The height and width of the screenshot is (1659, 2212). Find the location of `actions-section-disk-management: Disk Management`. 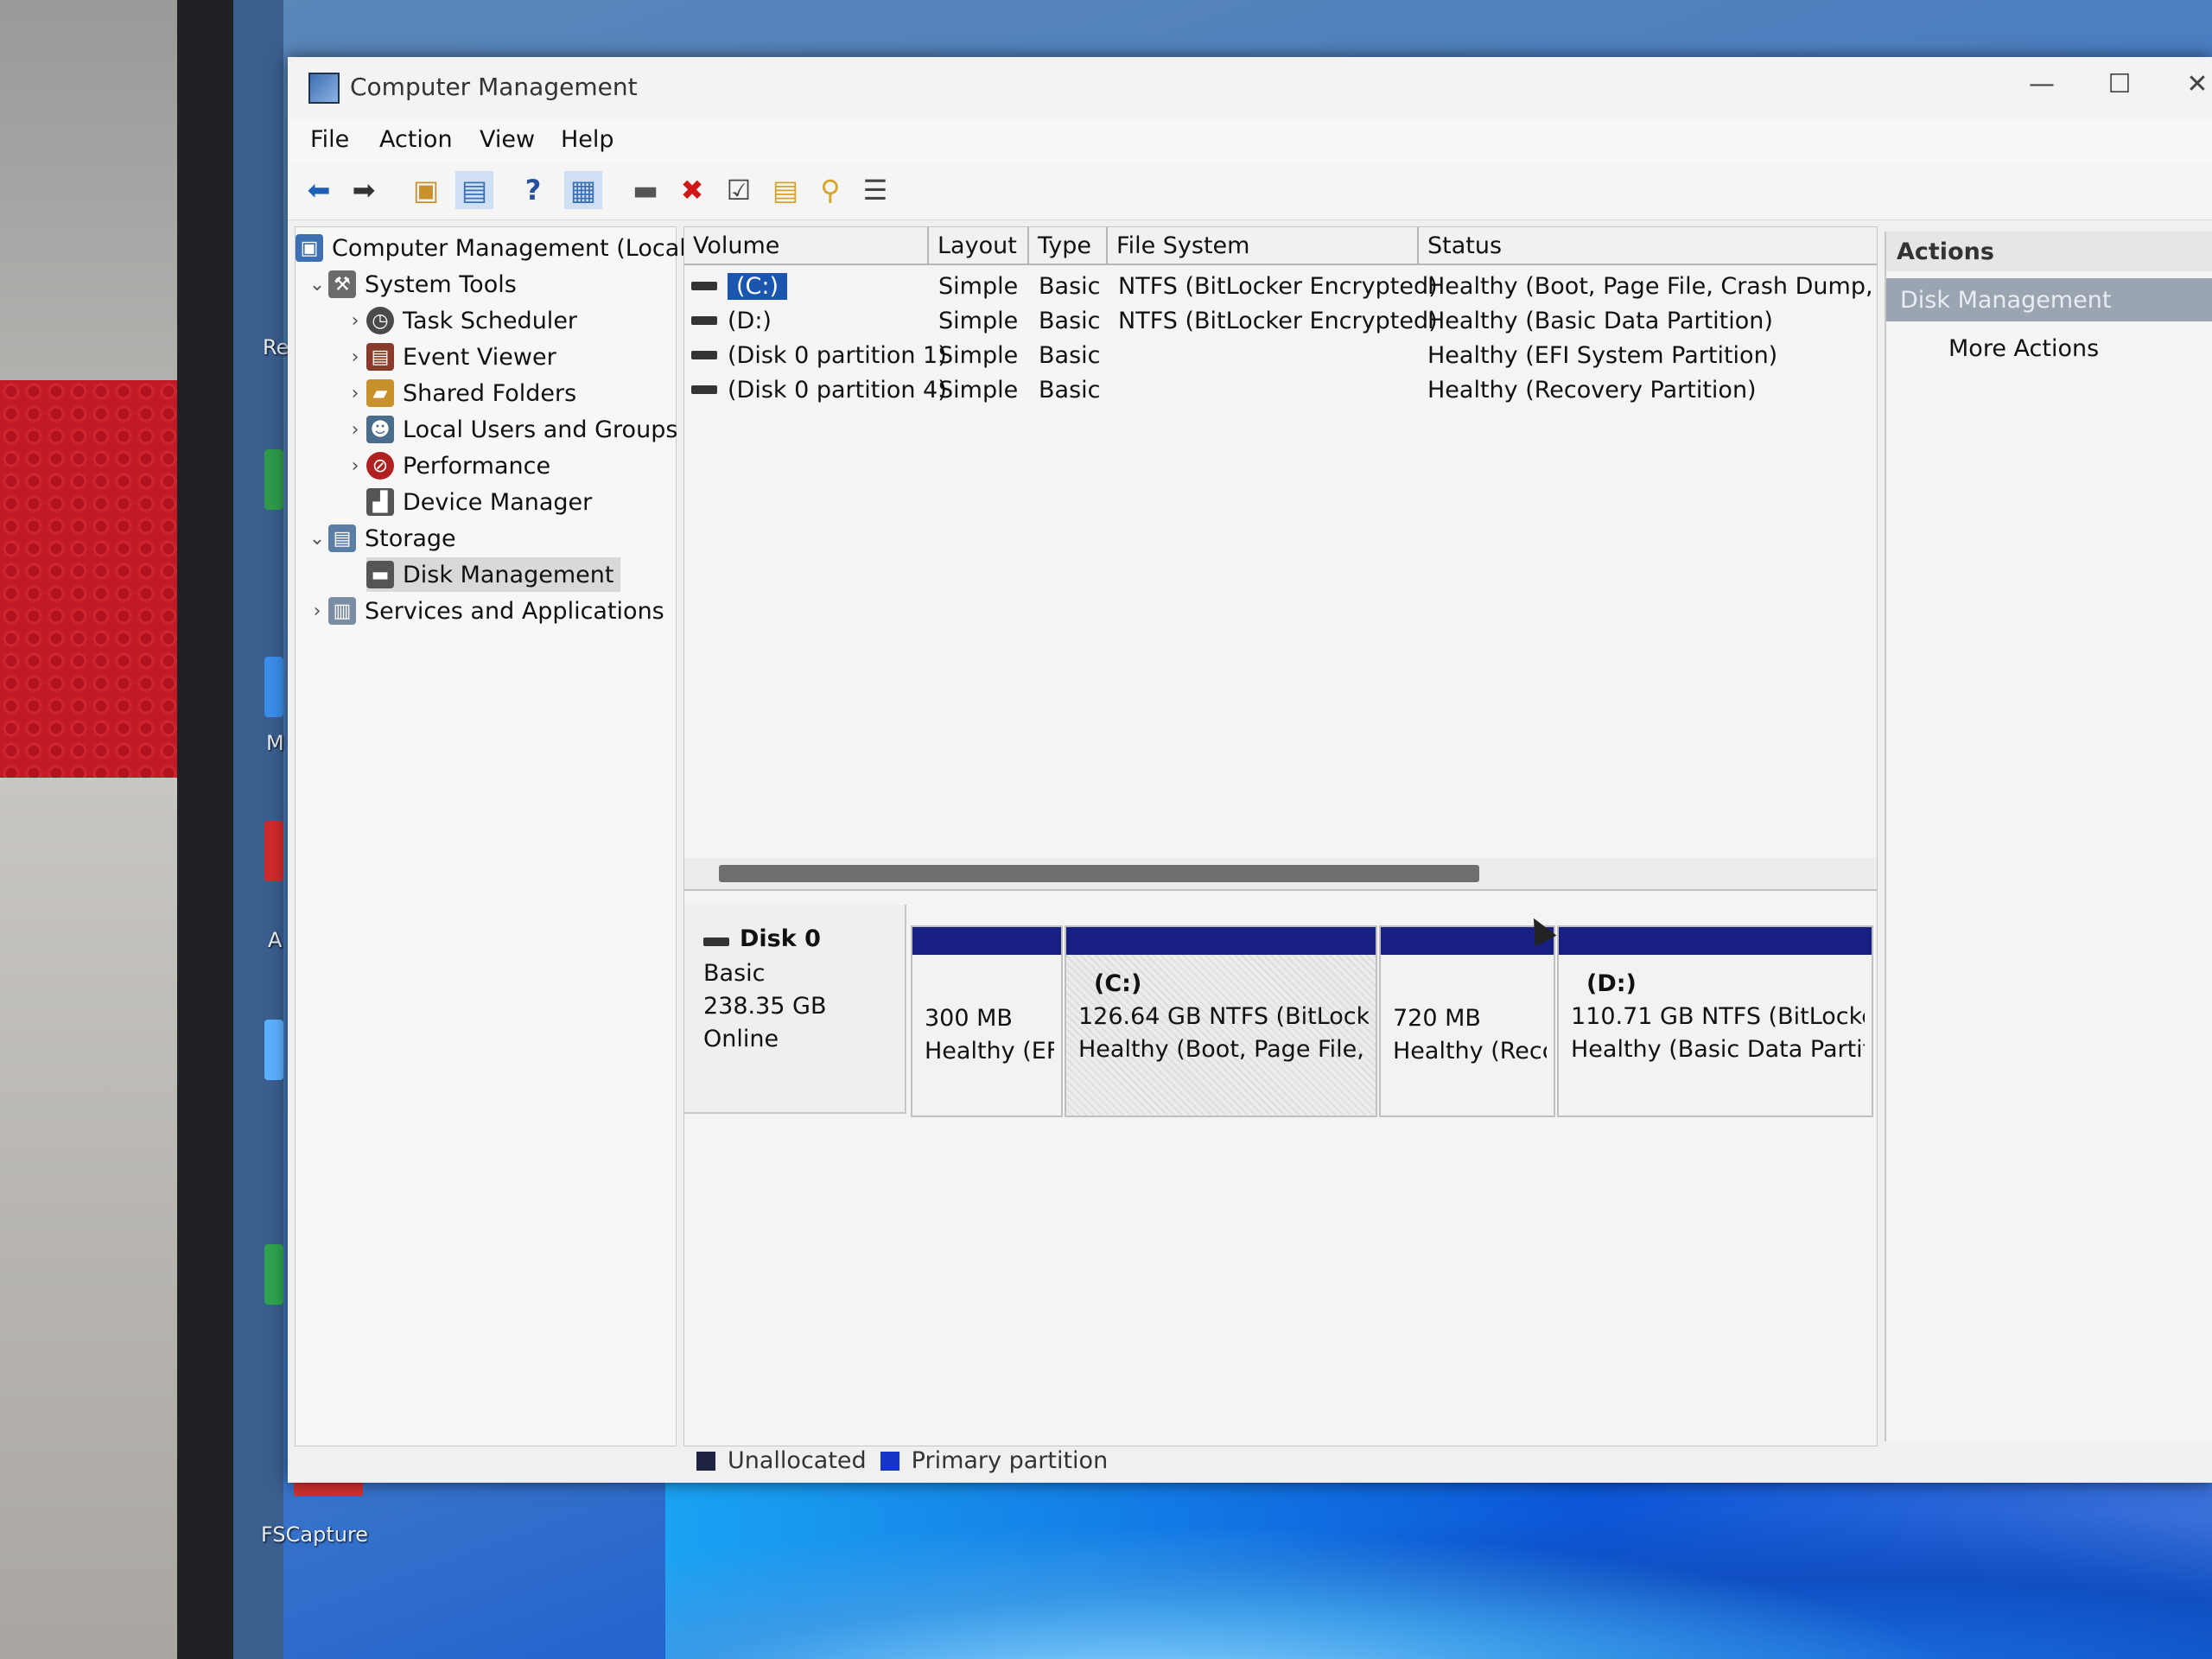

actions-section-disk-management: Disk Management is located at coordinates (2049, 299).